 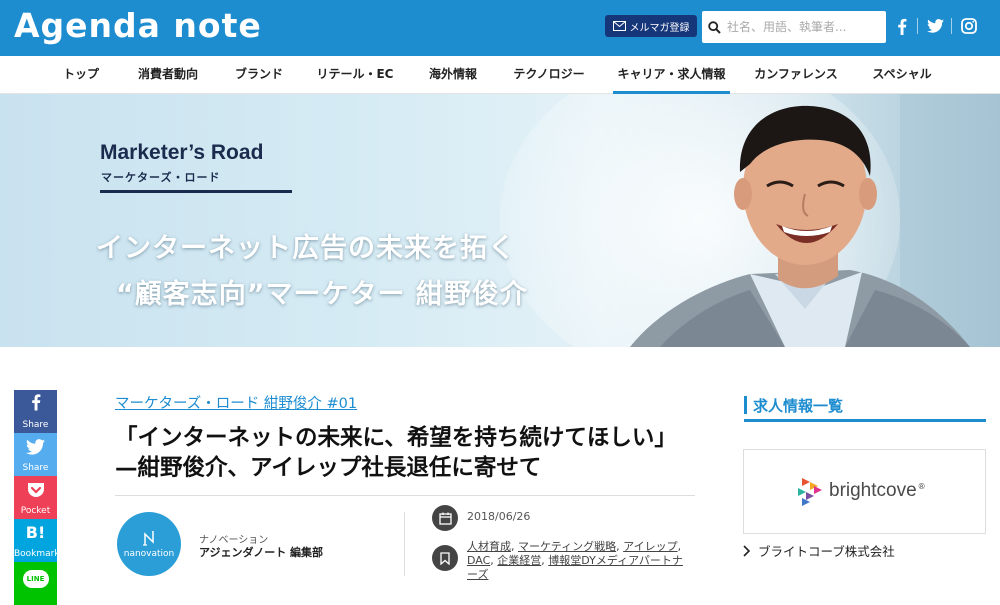 What do you see at coordinates (650, 546) in the screenshot?
I see `tag-link: アイレップ` at bounding box center [650, 546].